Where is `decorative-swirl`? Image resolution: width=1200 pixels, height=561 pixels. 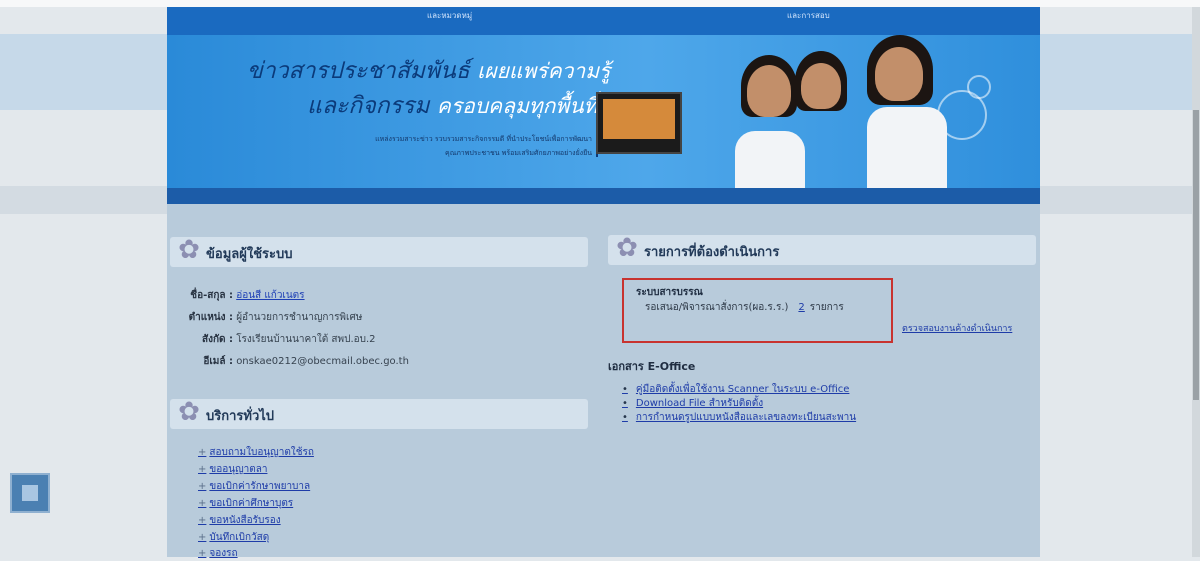 decorative-swirl is located at coordinates (979, 87).